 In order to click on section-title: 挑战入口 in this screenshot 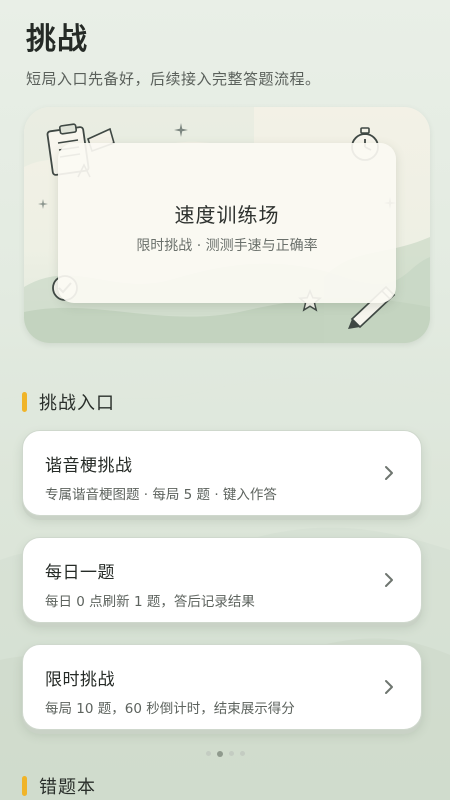, I will do `click(77, 403)`.